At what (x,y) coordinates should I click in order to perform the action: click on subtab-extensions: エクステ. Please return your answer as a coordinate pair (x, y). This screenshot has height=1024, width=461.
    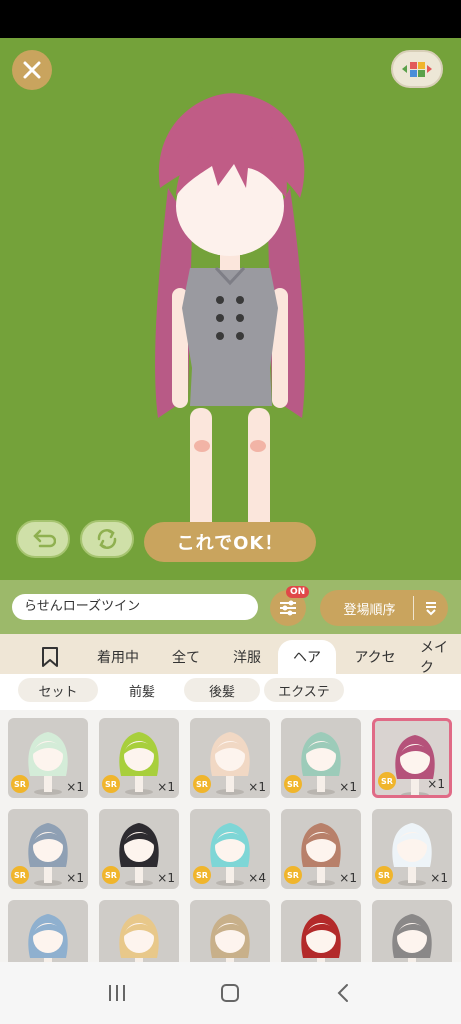
    Looking at the image, I should click on (304, 690).